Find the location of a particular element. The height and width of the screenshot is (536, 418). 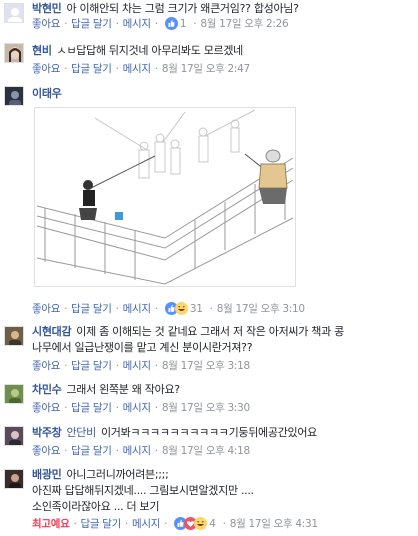

timestamp: 8월 17일 오후 2:26 is located at coordinates (244, 24).